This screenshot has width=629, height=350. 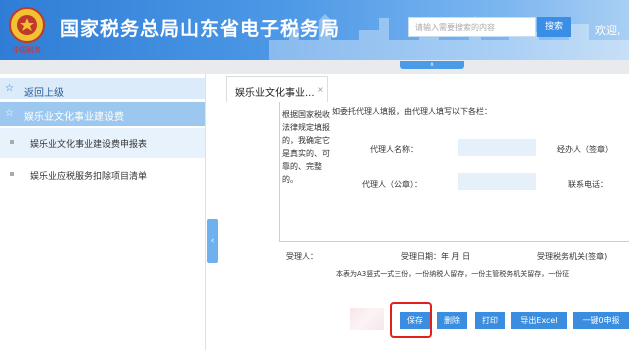 I want to click on sidebar-item-label: 娱乐业文化事业建设费申报表, so click(x=89, y=145).